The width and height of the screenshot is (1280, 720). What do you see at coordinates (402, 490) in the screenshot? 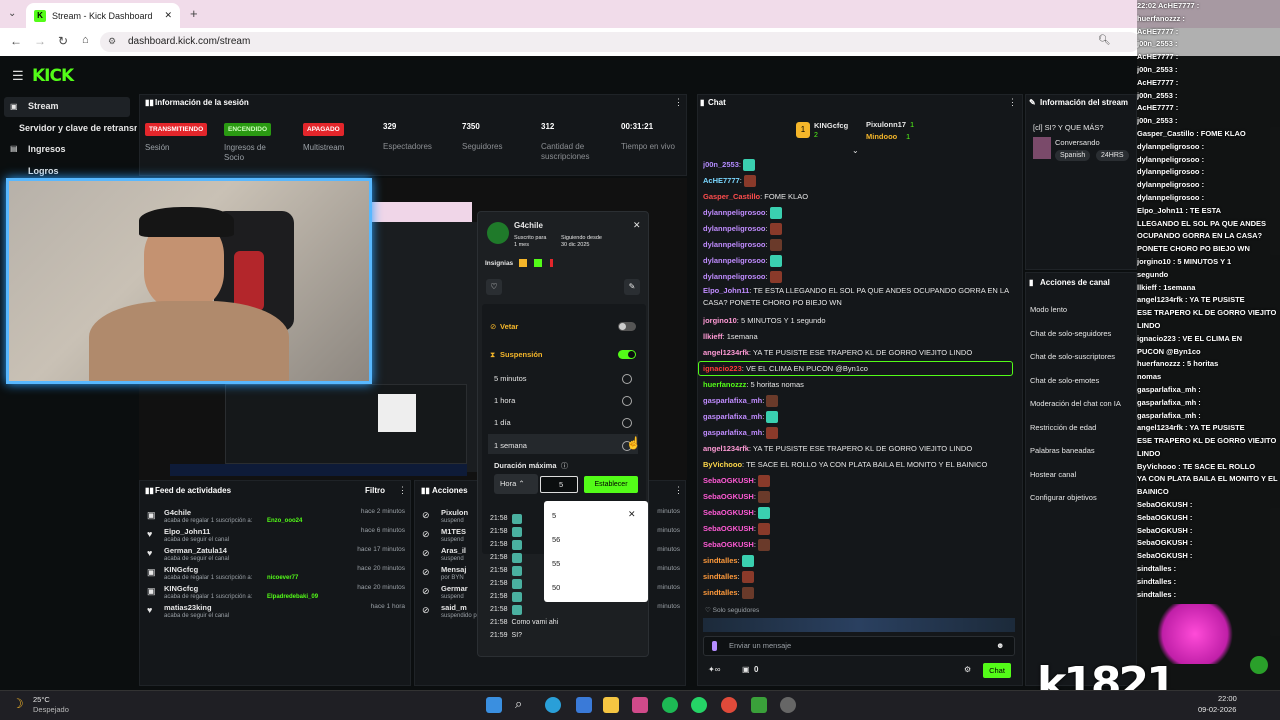
I see `feed-menu-icon: ⋮` at bounding box center [402, 490].